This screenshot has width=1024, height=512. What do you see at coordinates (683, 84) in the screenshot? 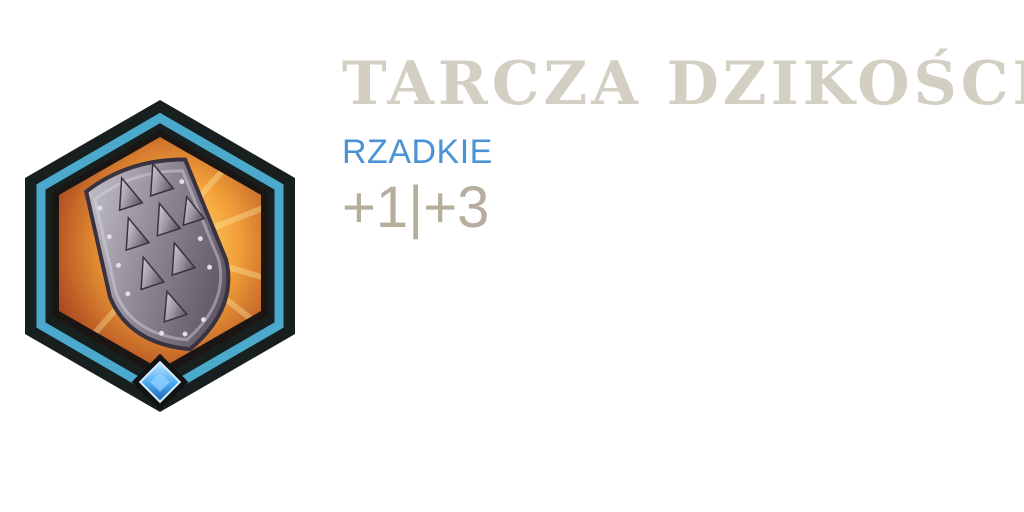
I see `item-name: TARCZA DZIKOŚCI` at bounding box center [683, 84].